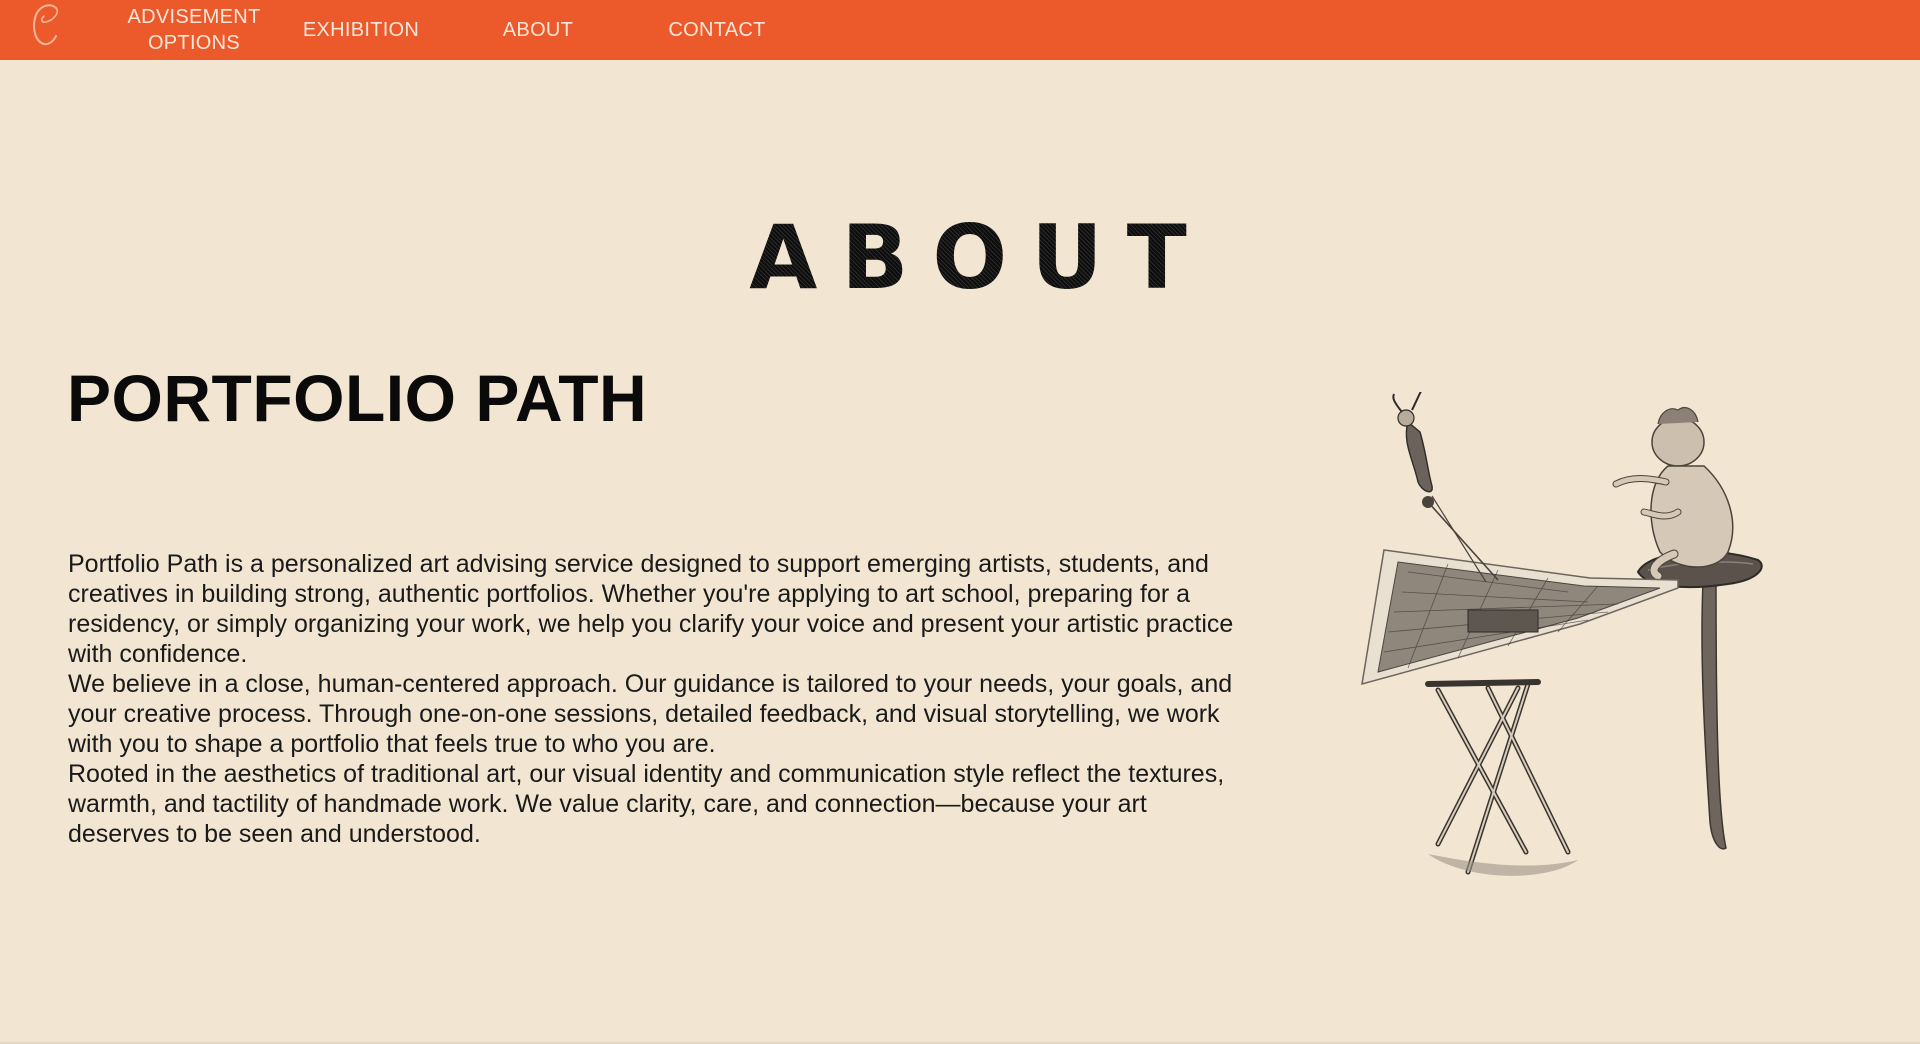 Image resolution: width=1920 pixels, height=1044 pixels. What do you see at coordinates (1562, 634) in the screenshot?
I see `vintage-collage-easel-illustration` at bounding box center [1562, 634].